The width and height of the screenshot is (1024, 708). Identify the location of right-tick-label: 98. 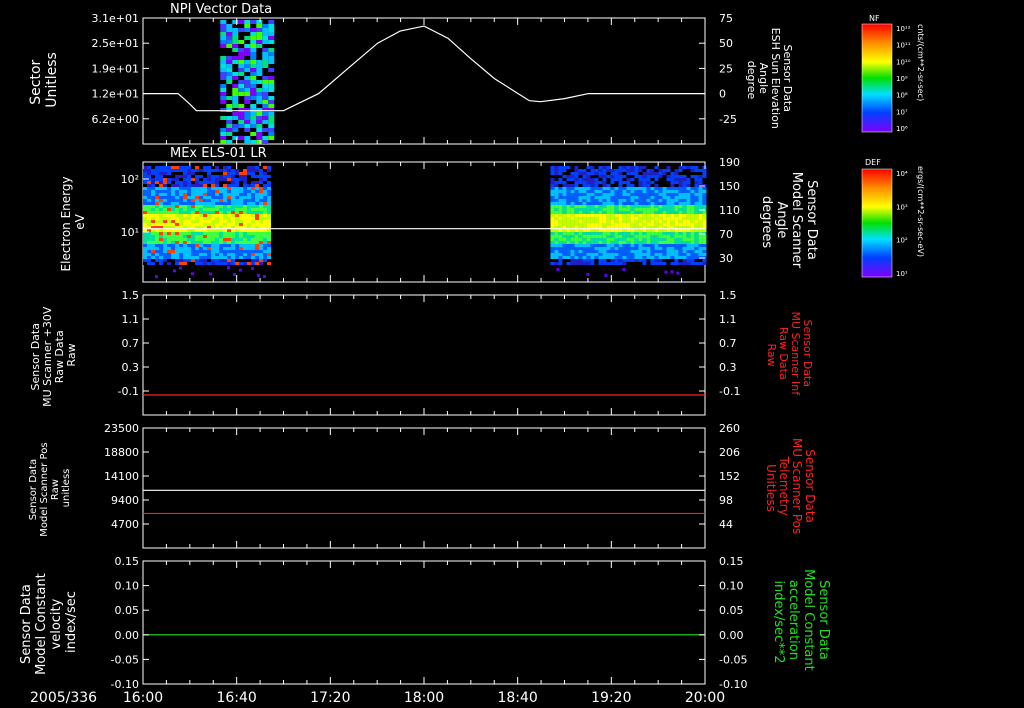
(726, 500).